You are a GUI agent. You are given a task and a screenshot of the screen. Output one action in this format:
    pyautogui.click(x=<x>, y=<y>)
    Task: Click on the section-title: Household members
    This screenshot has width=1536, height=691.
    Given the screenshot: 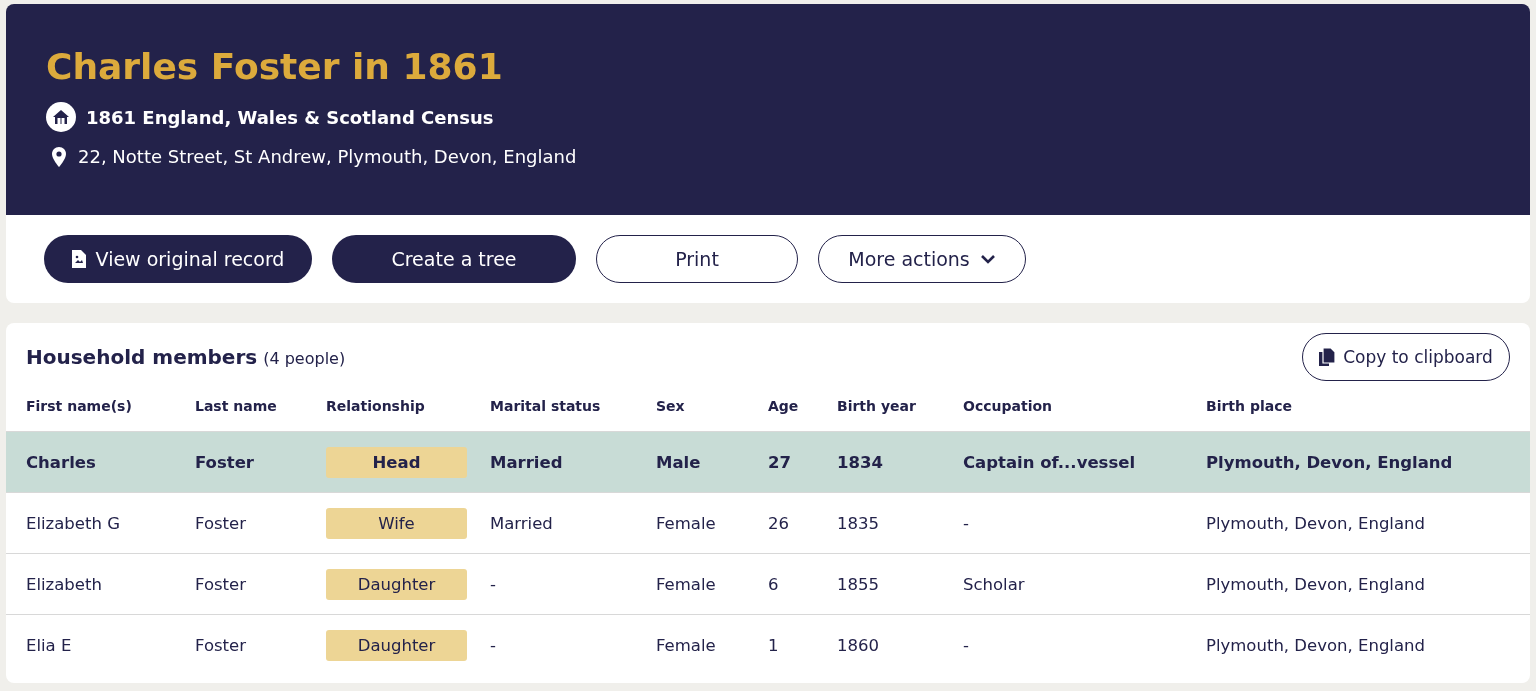 What is the action you would take?
    pyautogui.click(x=142, y=357)
    